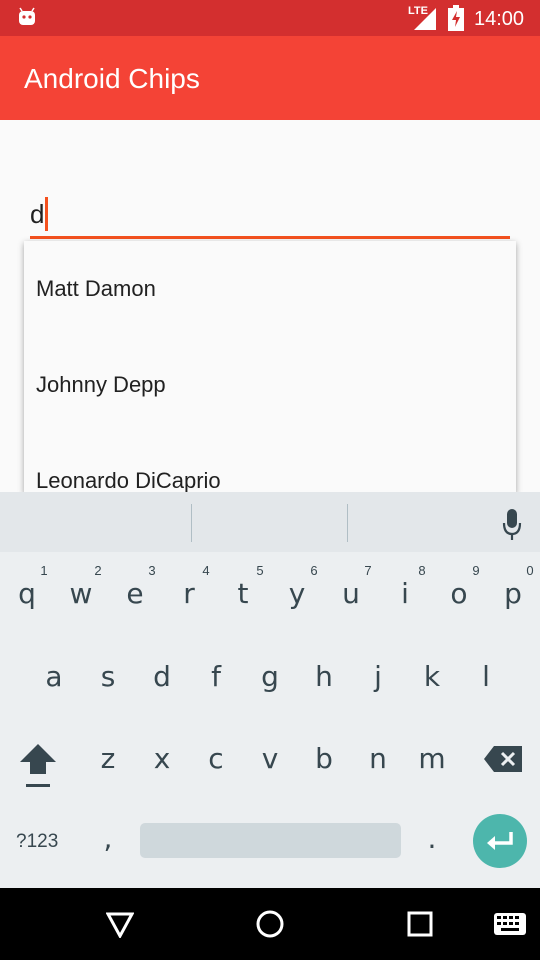 The image size is (540, 960). Describe the element at coordinates (216, 676) in the screenshot. I see `key-f: f` at that location.